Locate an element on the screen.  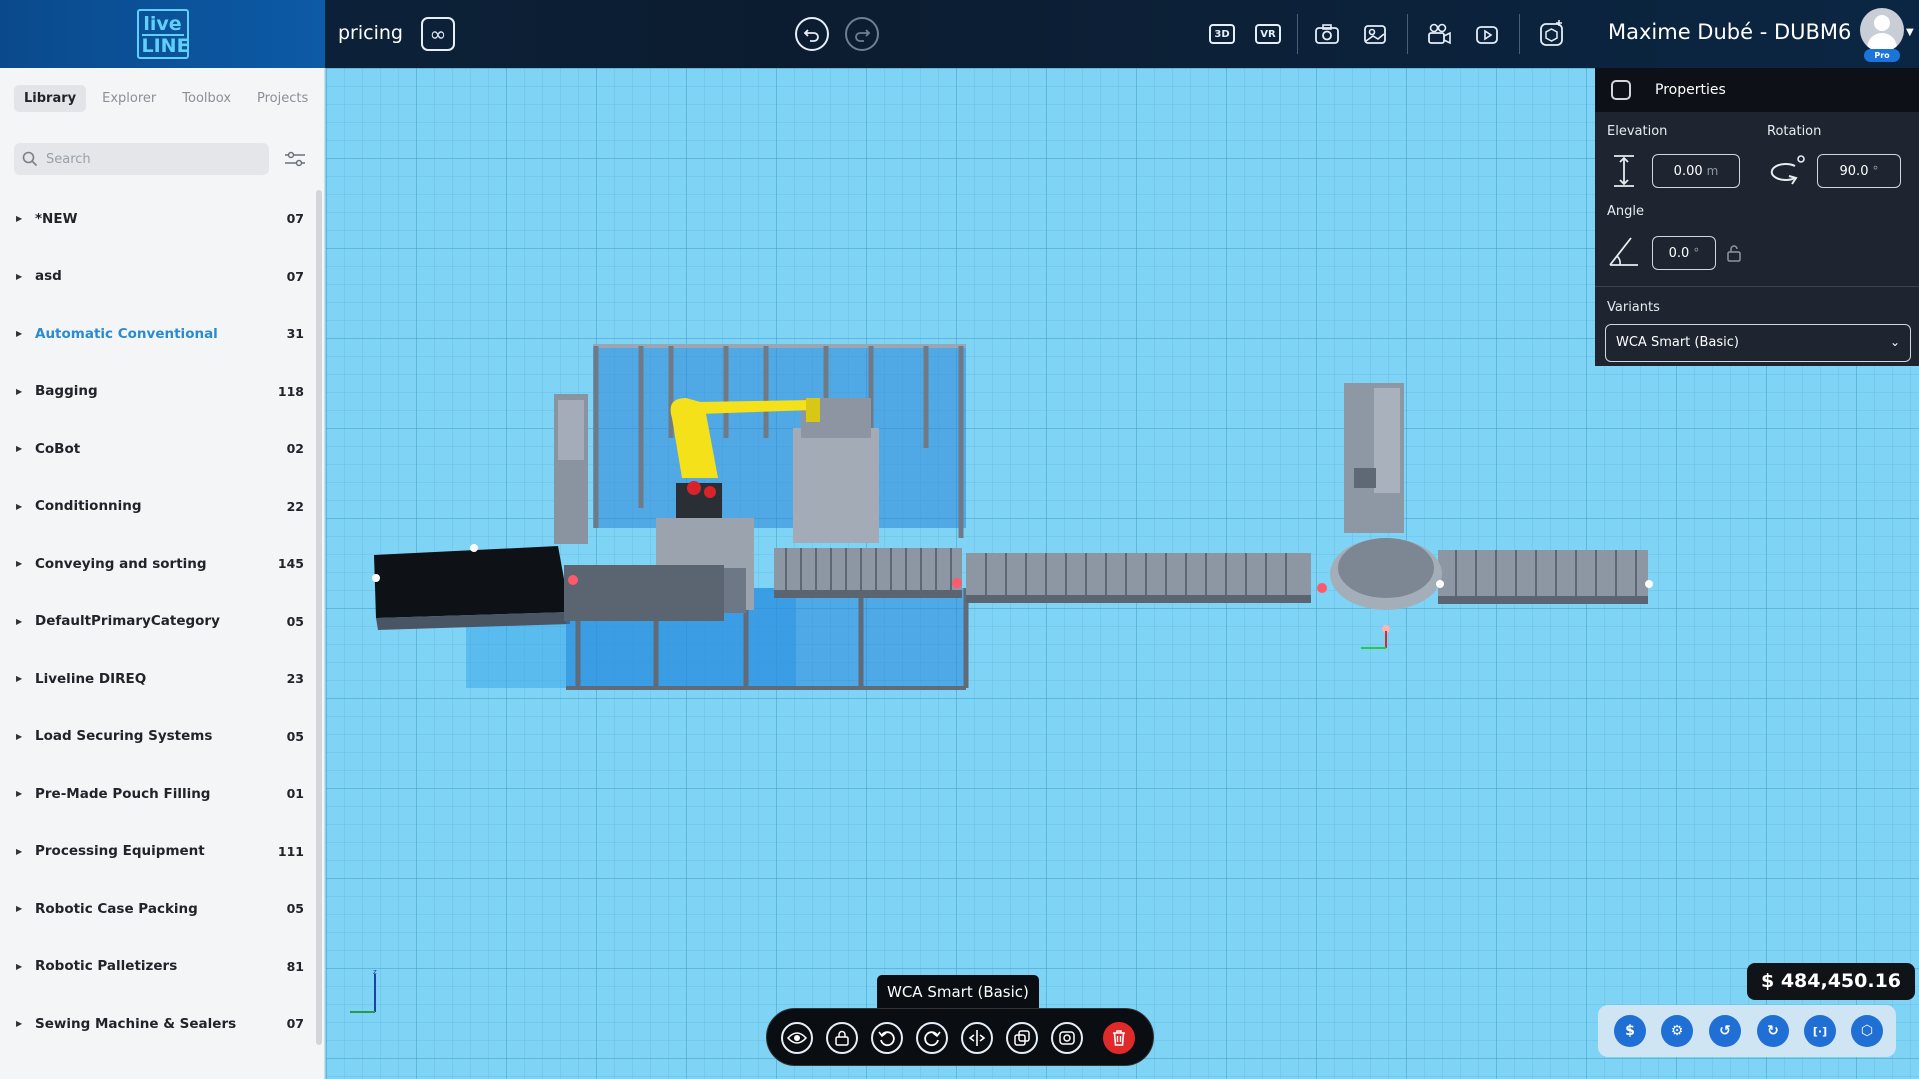
eye-icon is located at coordinates (797, 1038).